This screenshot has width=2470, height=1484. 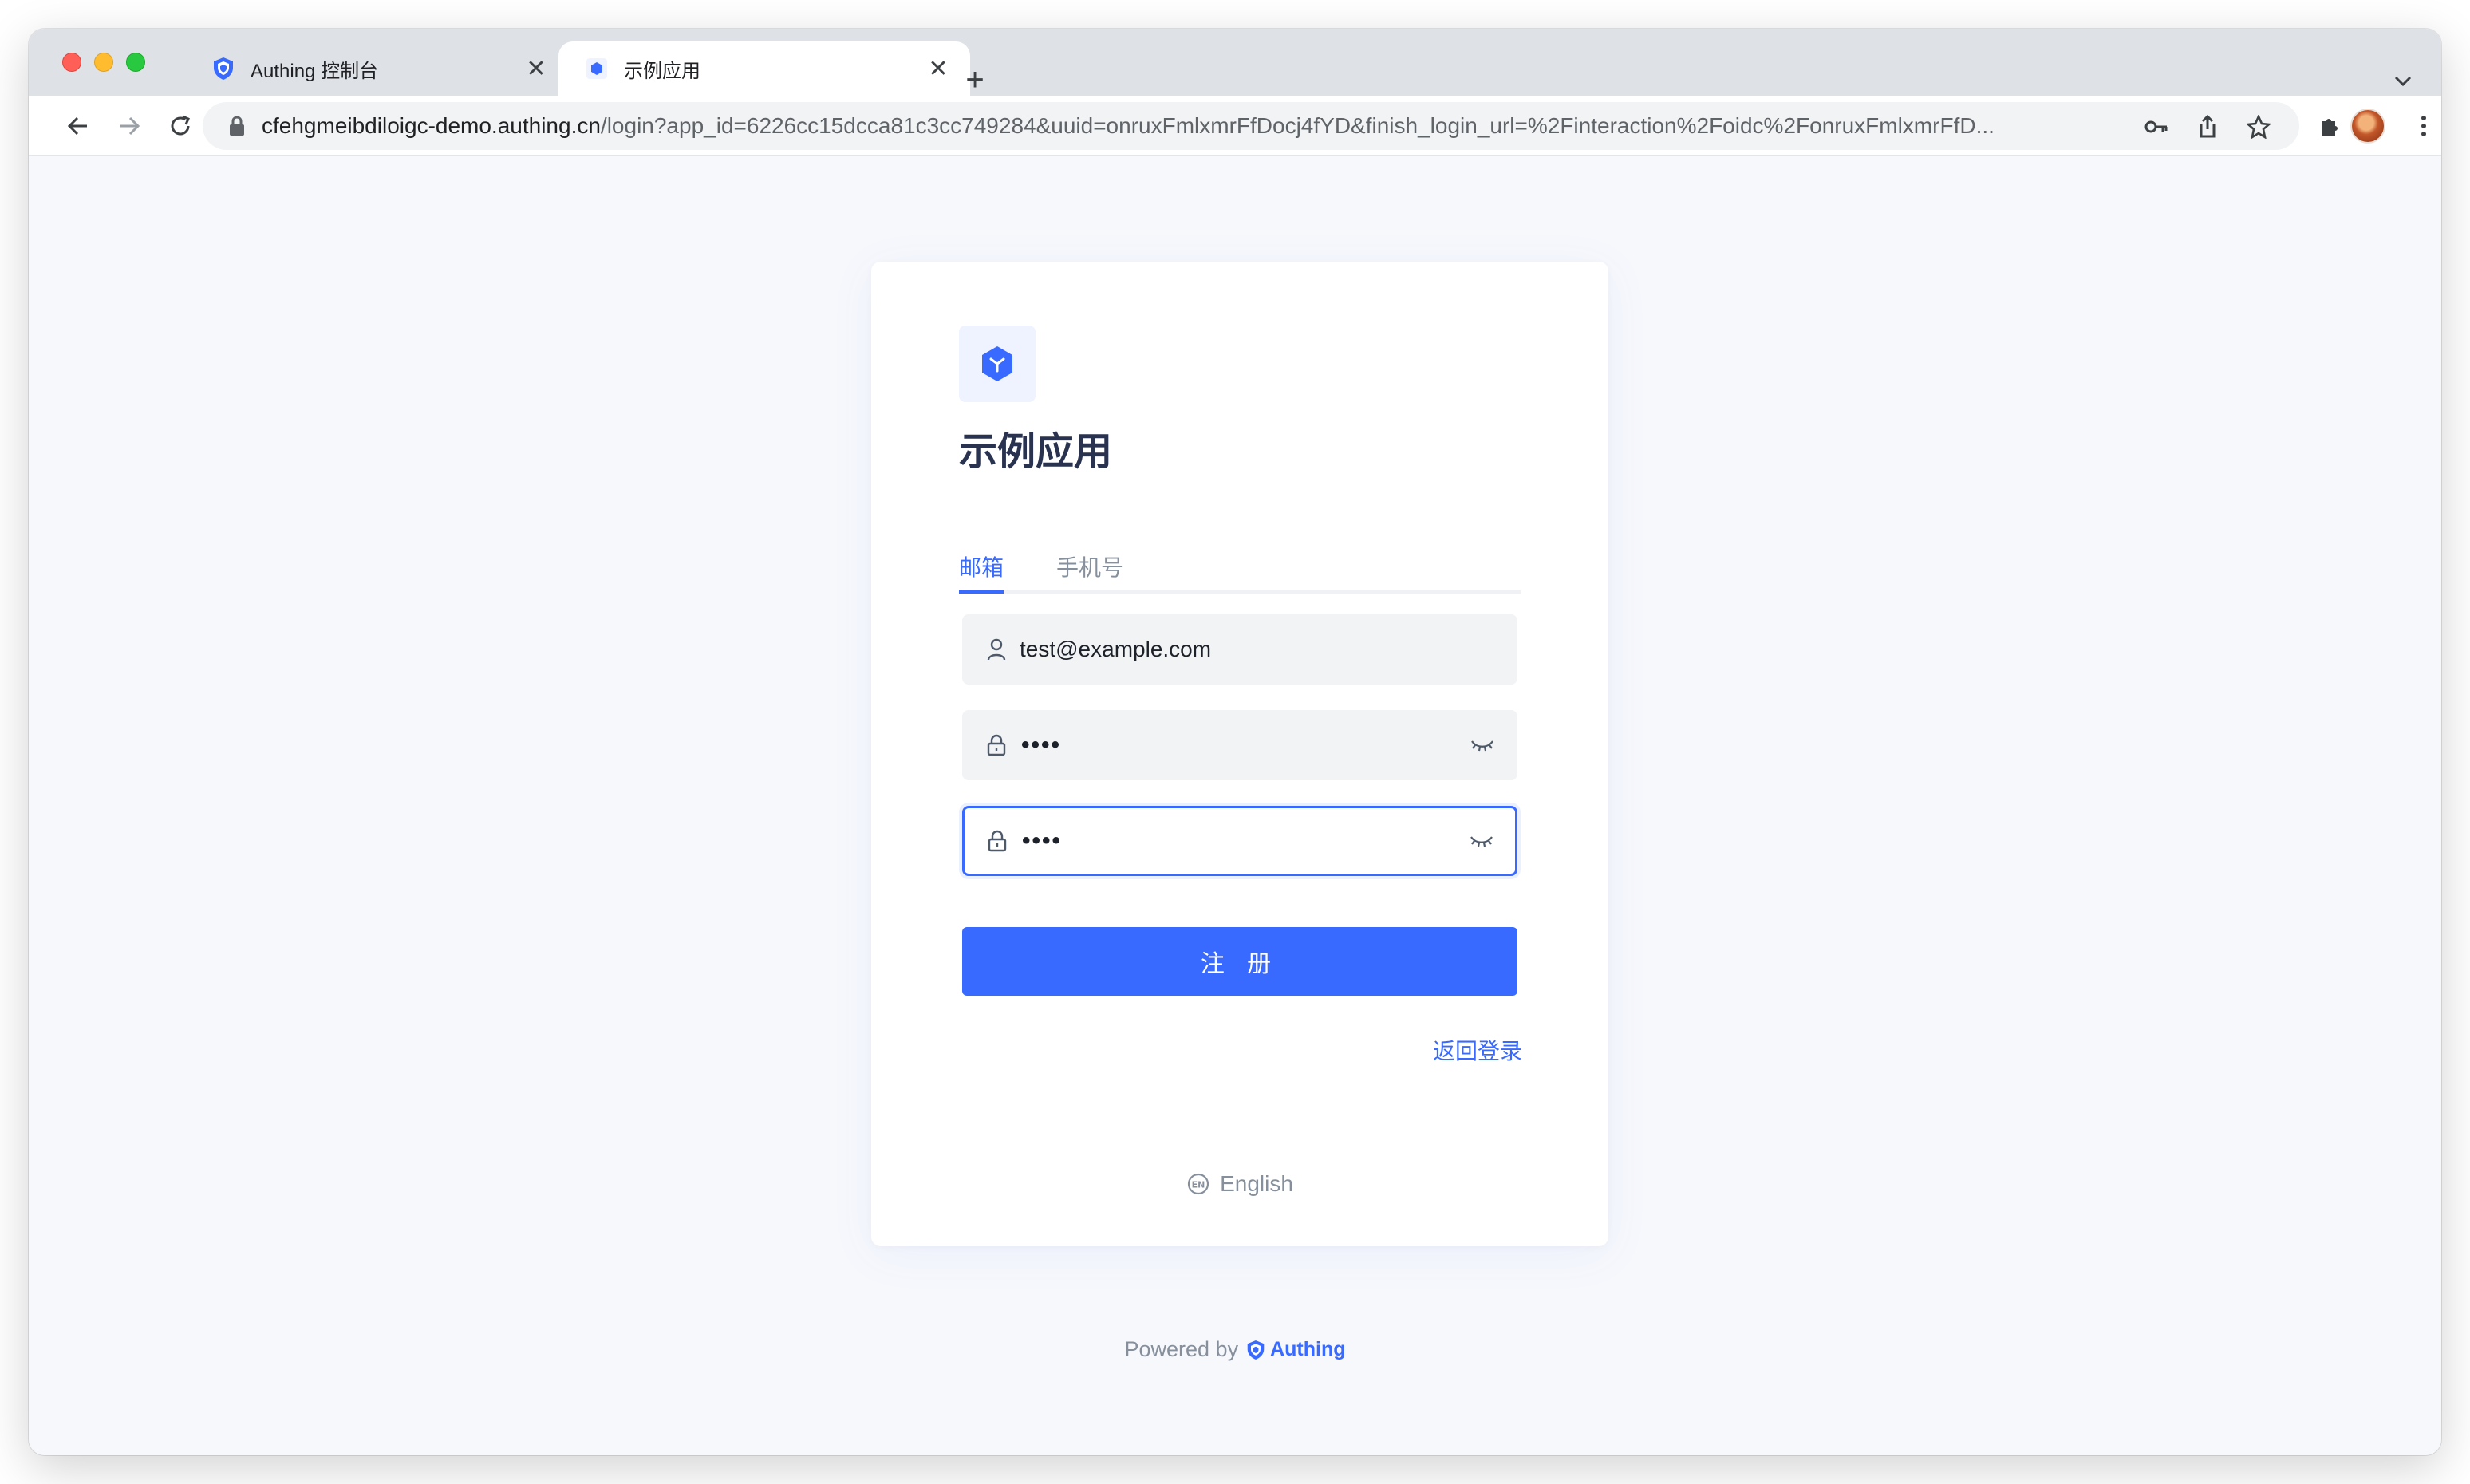 What do you see at coordinates (1256, 1183) in the screenshot?
I see `language-label: English` at bounding box center [1256, 1183].